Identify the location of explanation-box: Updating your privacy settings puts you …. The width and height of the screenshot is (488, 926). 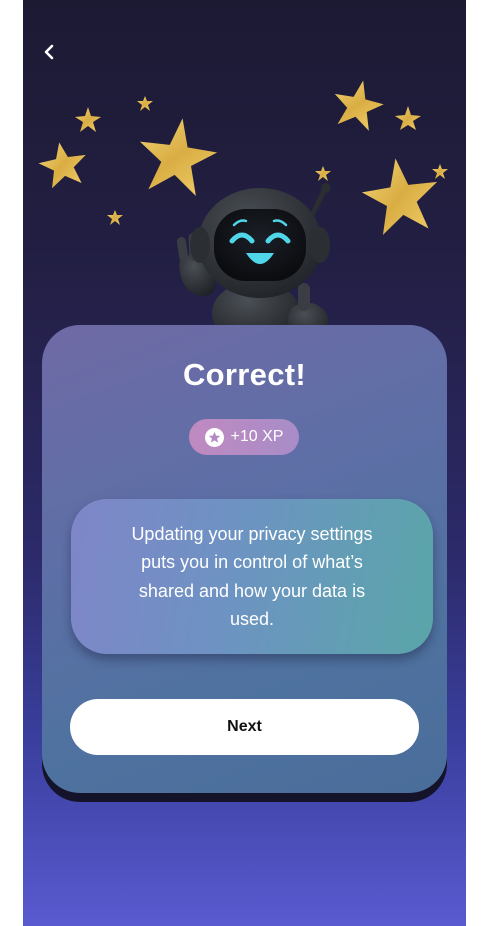
(252, 576).